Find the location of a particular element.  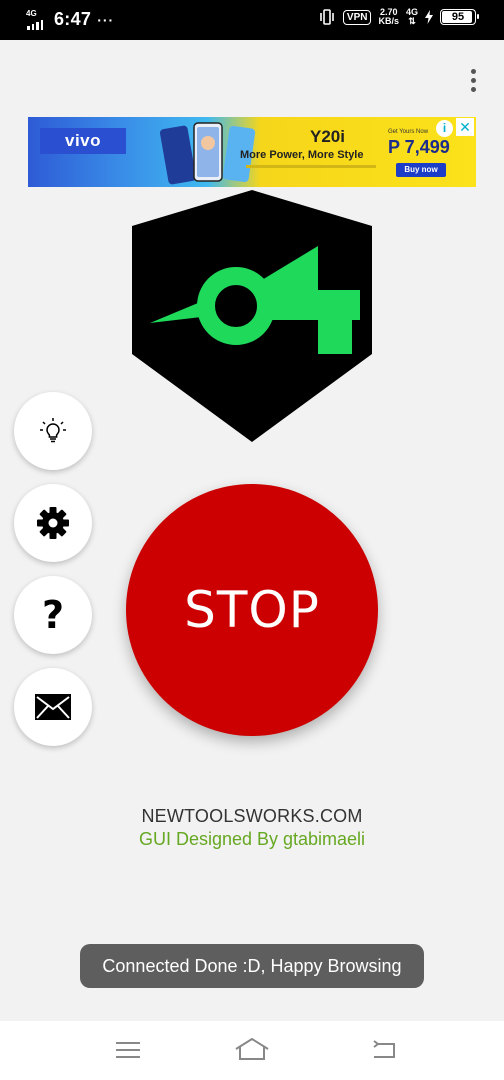

gear-icon is located at coordinates (53, 523).